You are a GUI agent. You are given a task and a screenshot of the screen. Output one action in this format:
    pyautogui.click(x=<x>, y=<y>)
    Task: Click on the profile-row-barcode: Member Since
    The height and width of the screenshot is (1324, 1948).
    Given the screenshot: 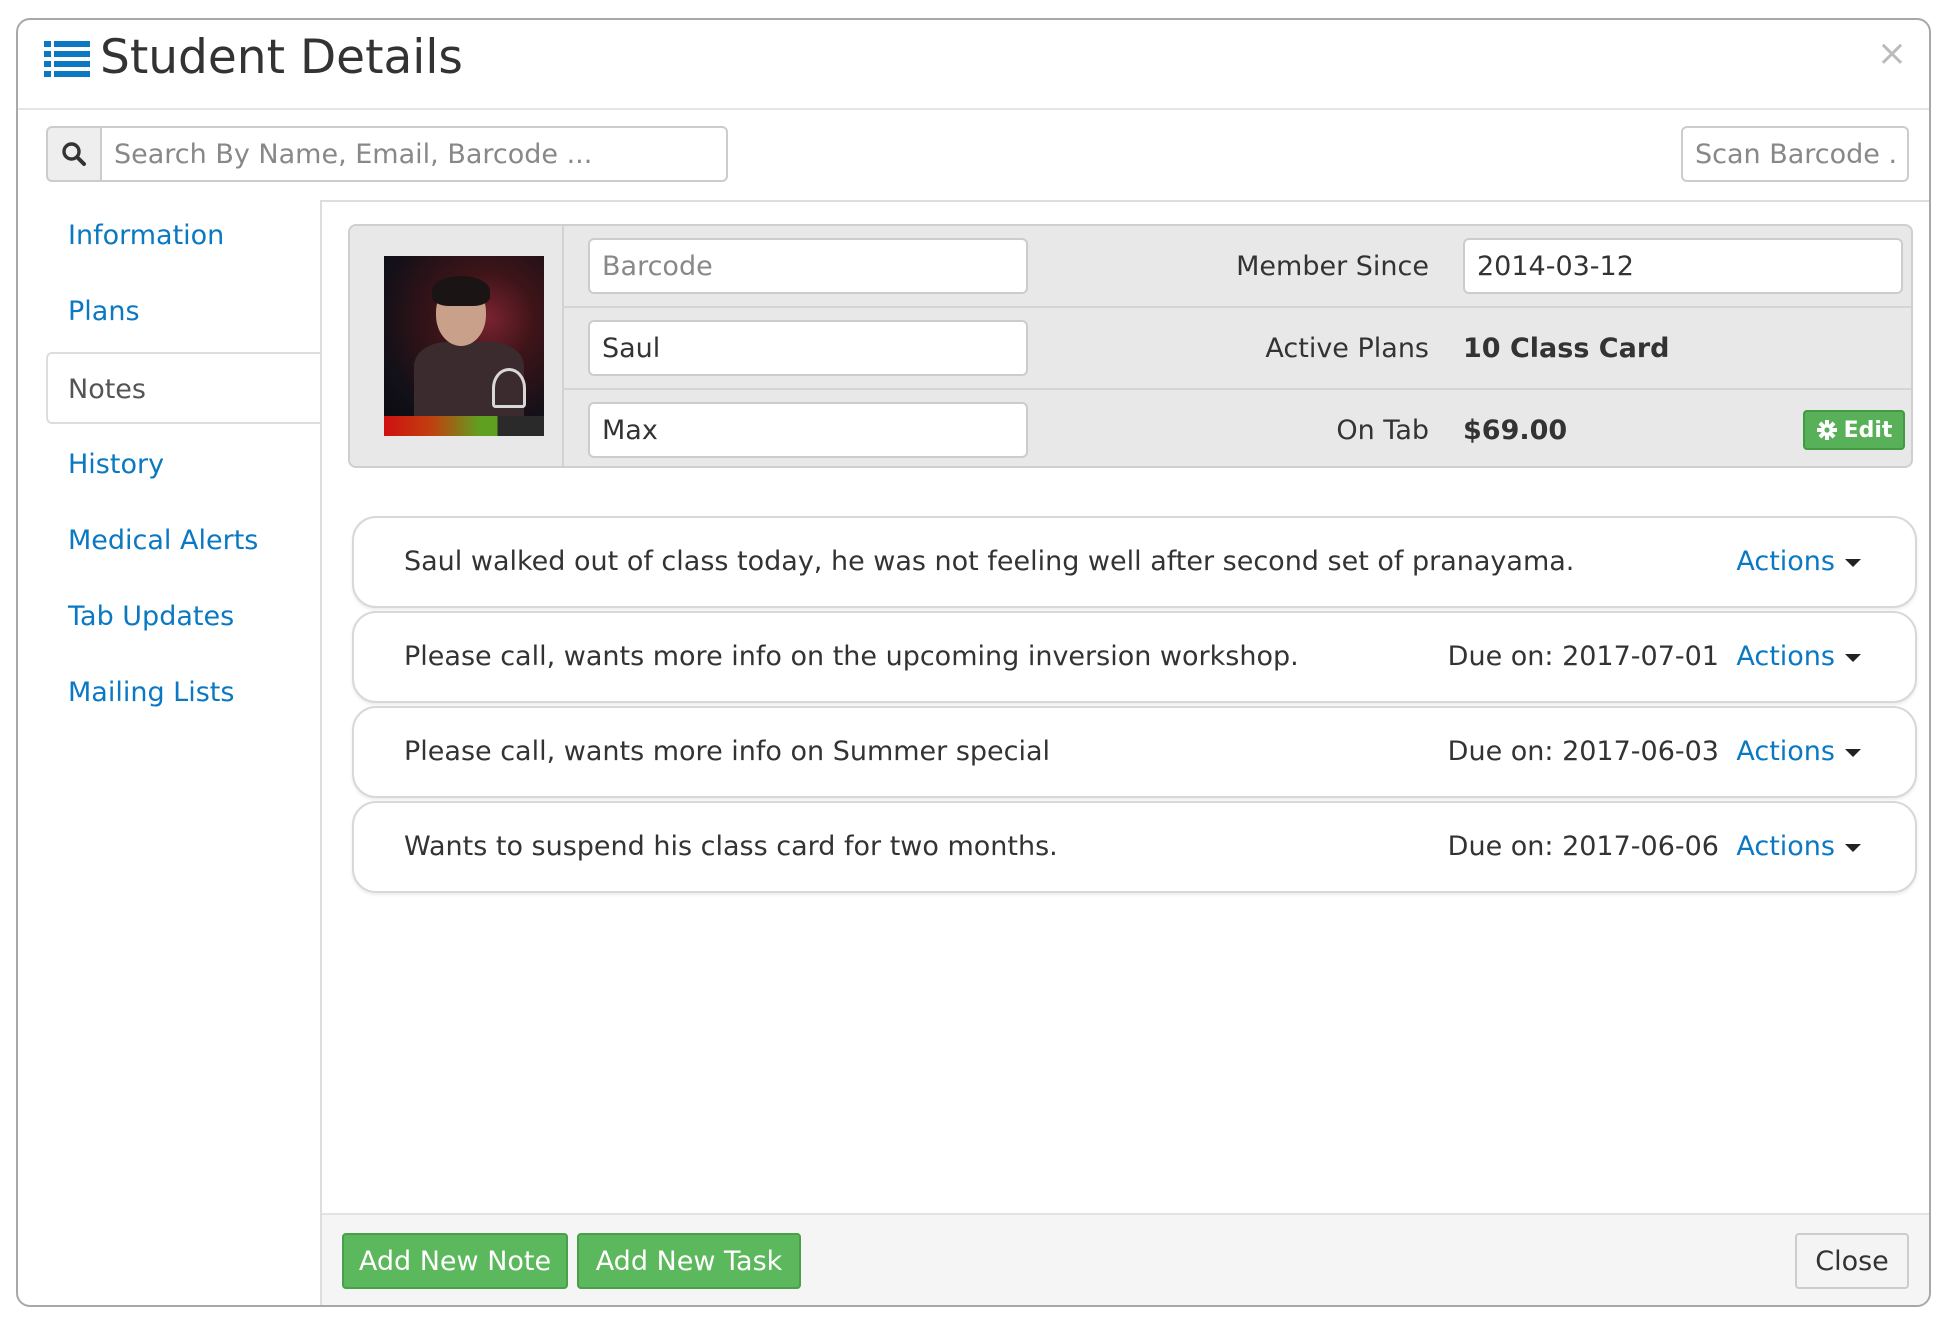 What is the action you would take?
    pyautogui.click(x=1237, y=267)
    